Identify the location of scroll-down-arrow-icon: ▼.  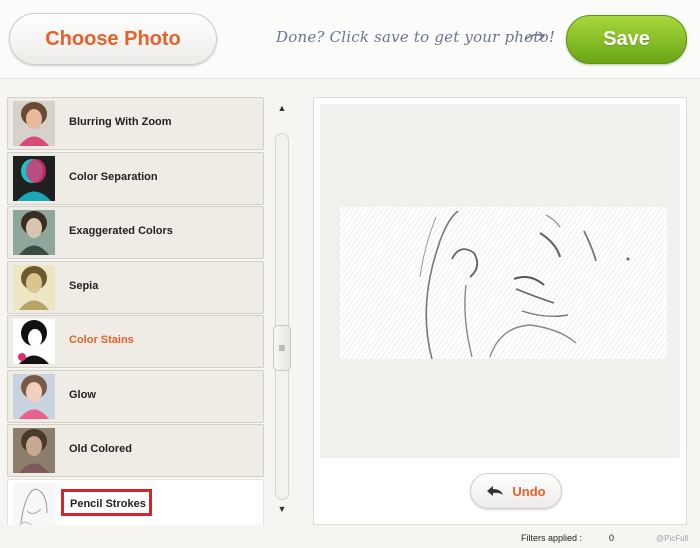
(282, 509).